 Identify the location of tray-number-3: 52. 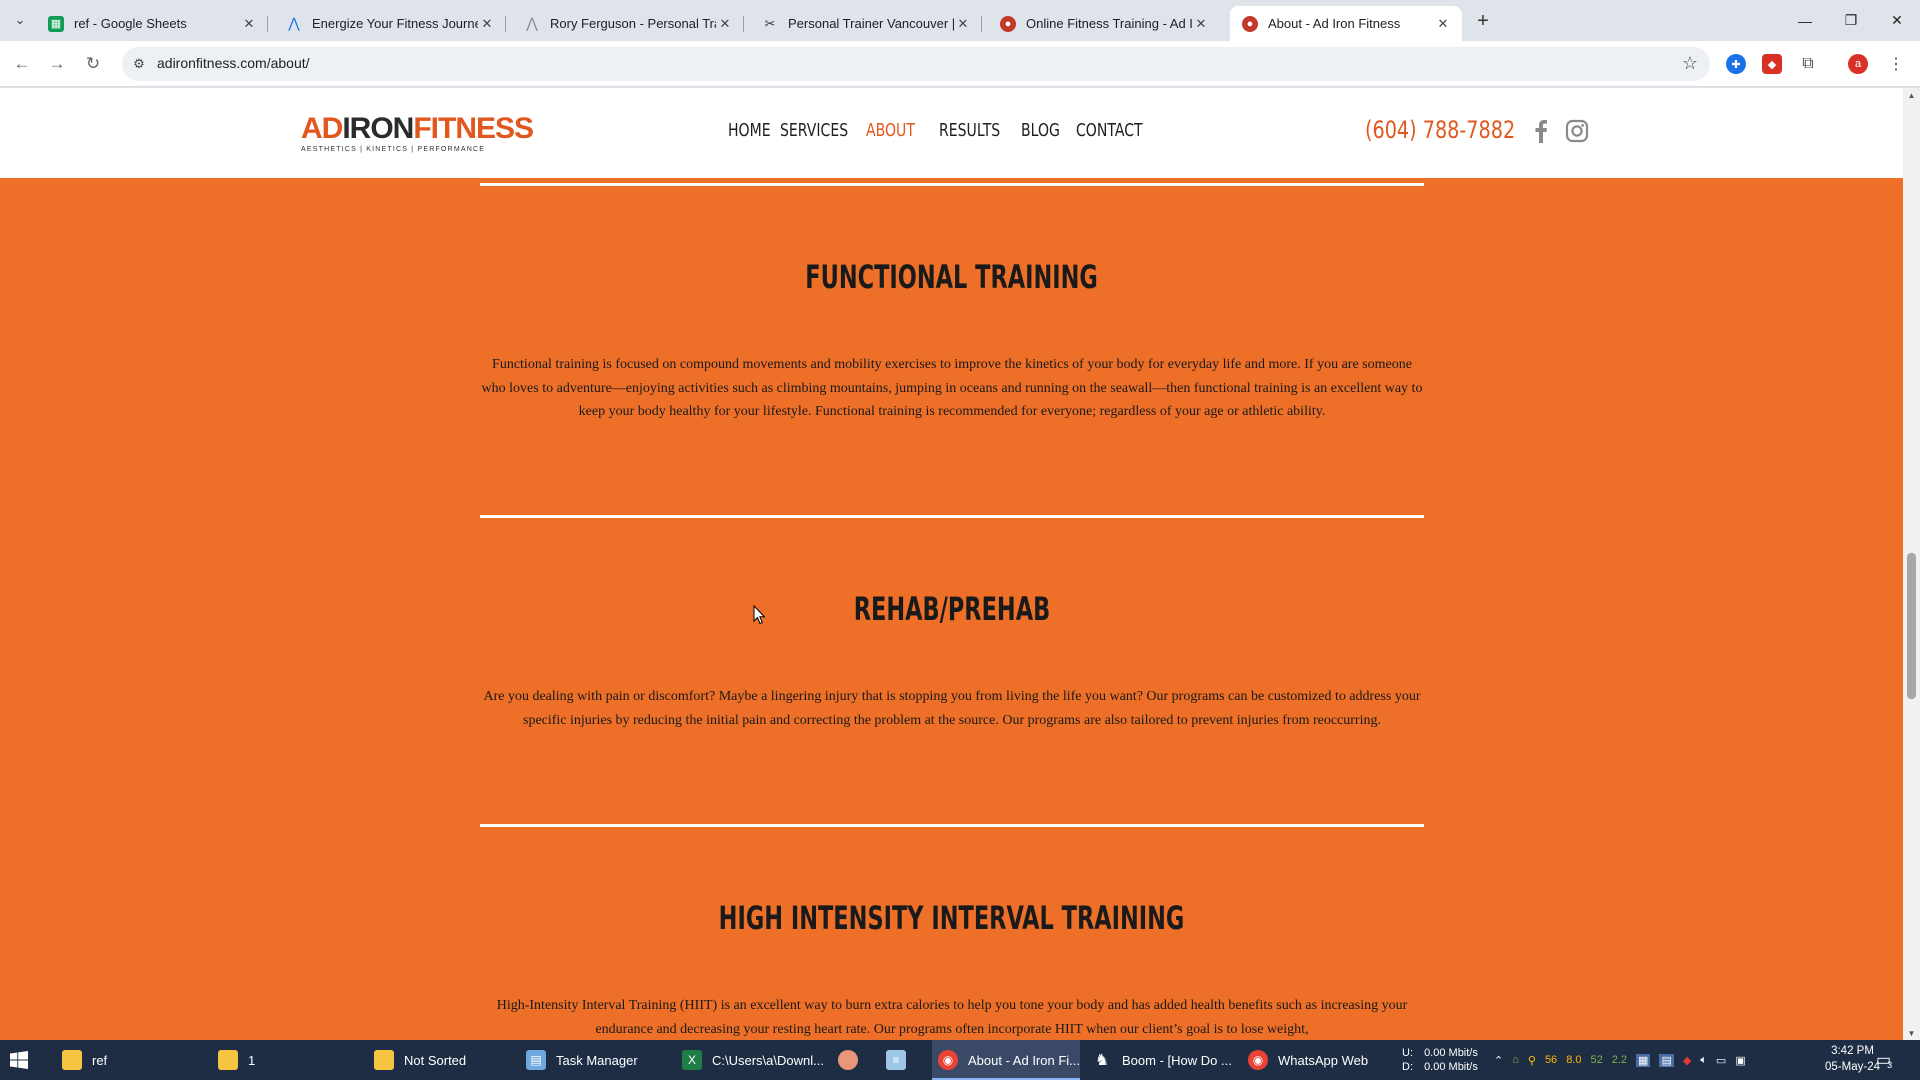
(1596, 1060).